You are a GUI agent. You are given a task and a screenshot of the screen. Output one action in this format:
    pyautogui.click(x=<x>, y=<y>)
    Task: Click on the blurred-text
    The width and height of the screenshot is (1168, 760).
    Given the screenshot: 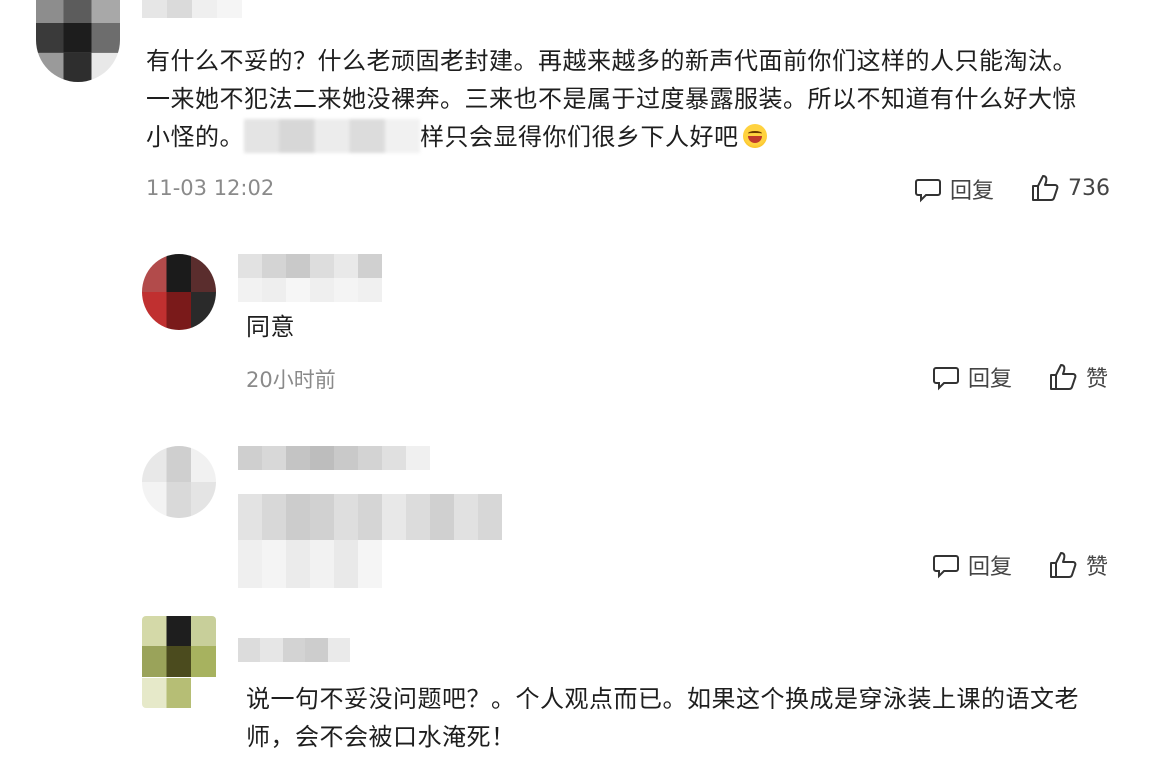 What is the action you would take?
    pyautogui.click(x=332, y=136)
    